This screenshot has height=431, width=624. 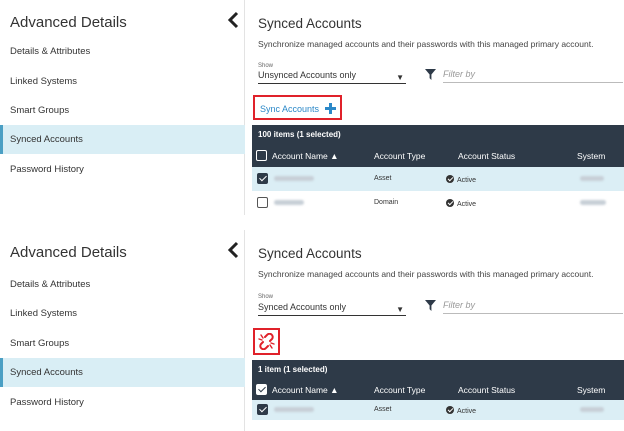 I want to click on table-summary-bar: 1 item (1 selected), so click(x=438, y=370).